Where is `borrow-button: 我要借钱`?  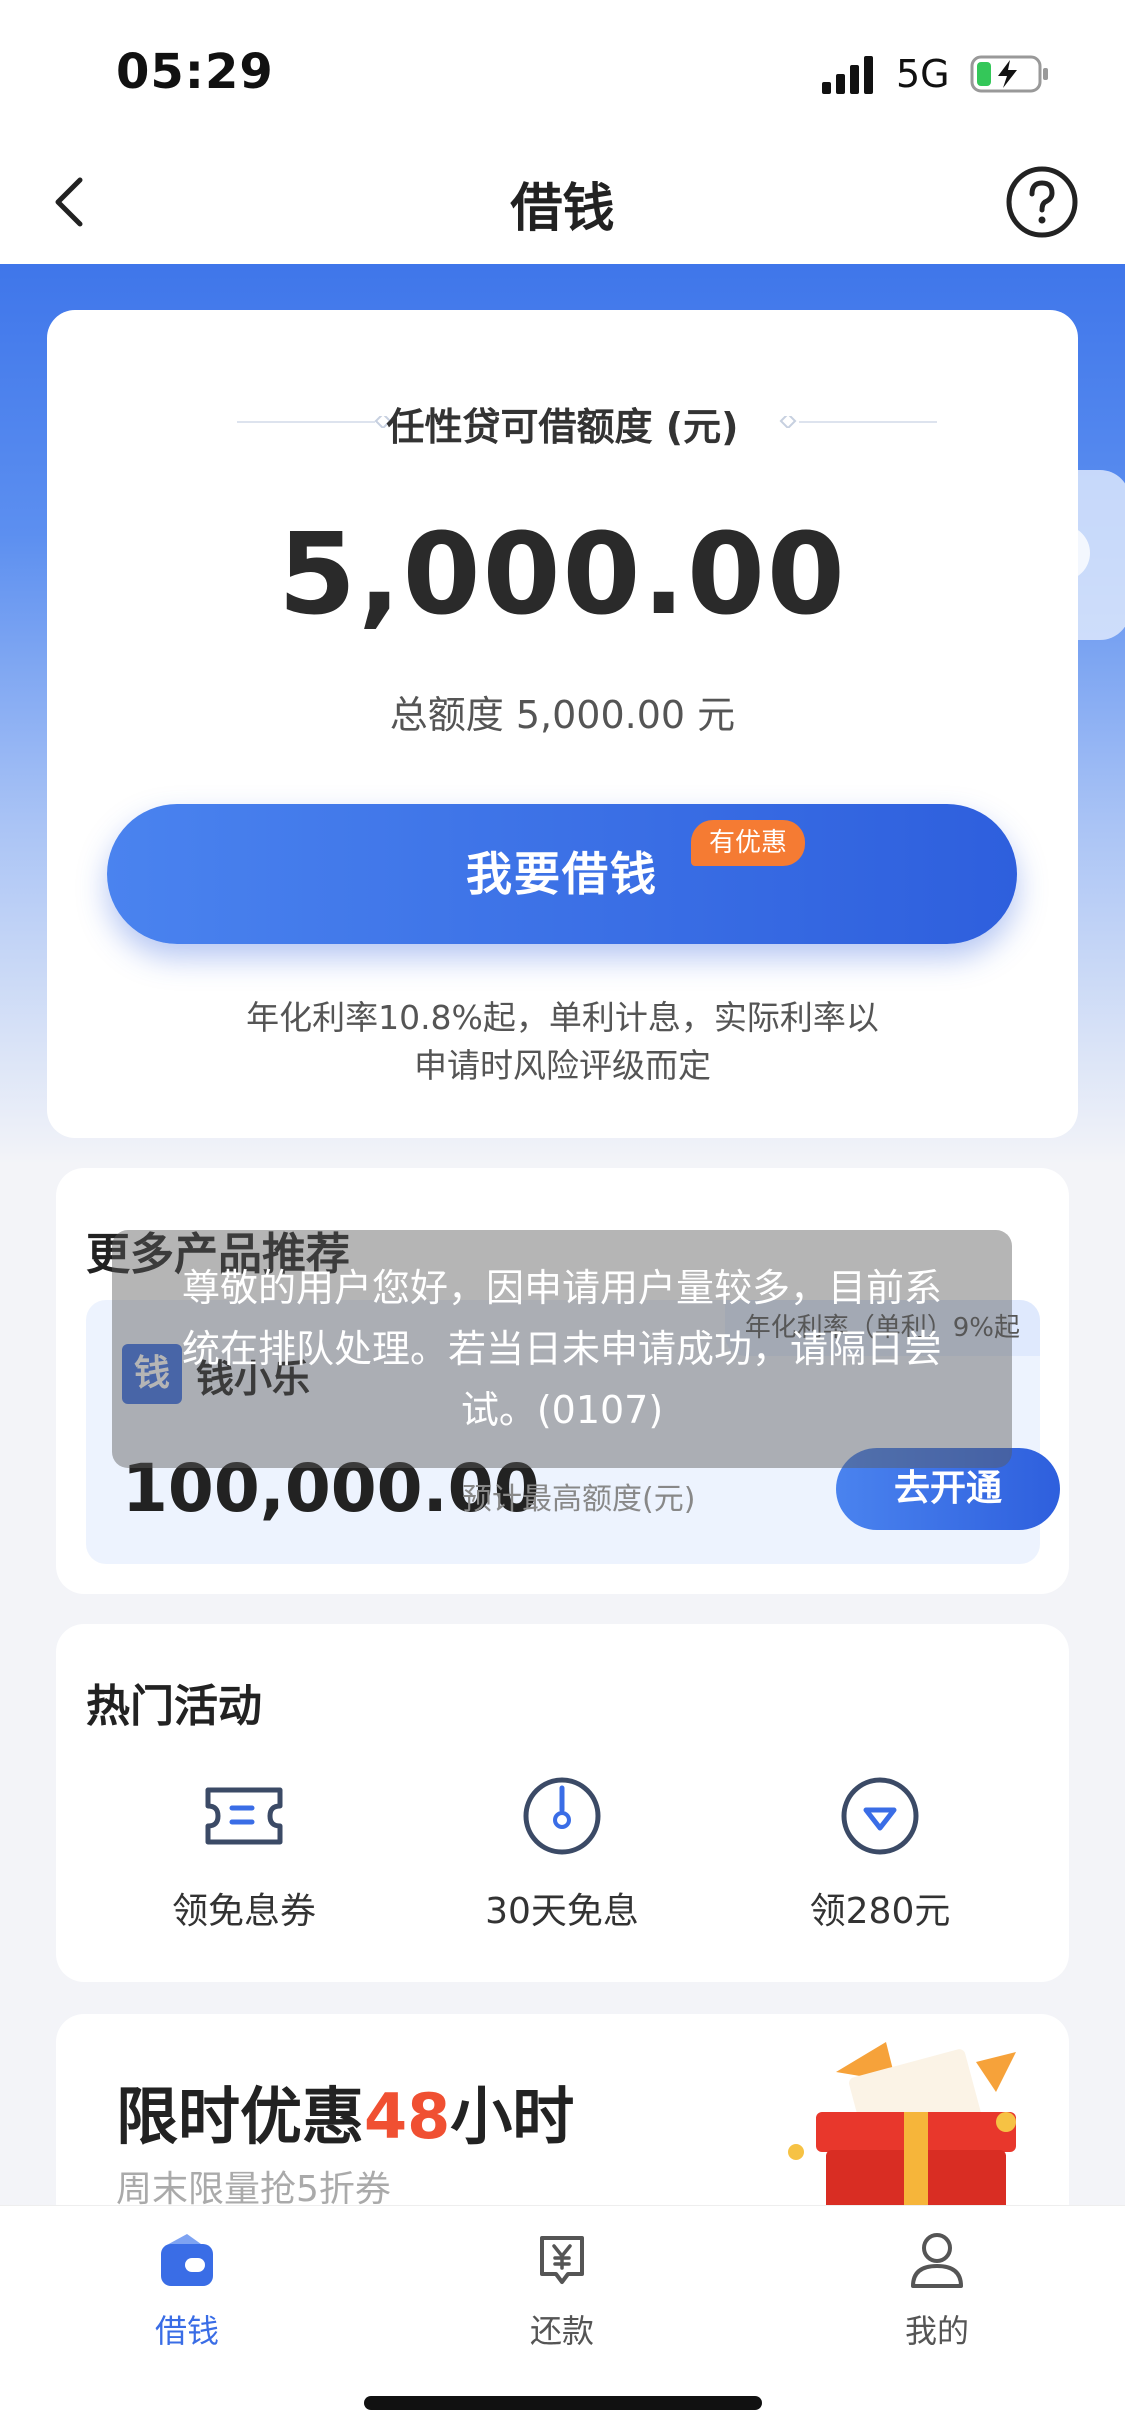 borrow-button: 我要借钱 is located at coordinates (562, 874).